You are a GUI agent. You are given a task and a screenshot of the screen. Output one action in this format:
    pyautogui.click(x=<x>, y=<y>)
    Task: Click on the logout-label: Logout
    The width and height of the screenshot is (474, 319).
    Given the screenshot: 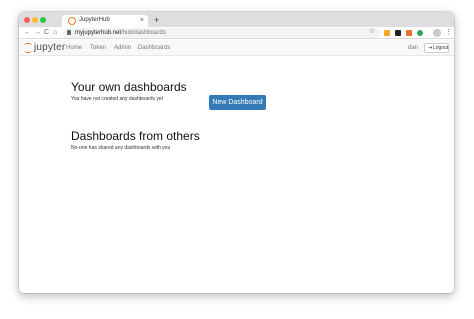 What is the action you would take?
    pyautogui.click(x=441, y=48)
    